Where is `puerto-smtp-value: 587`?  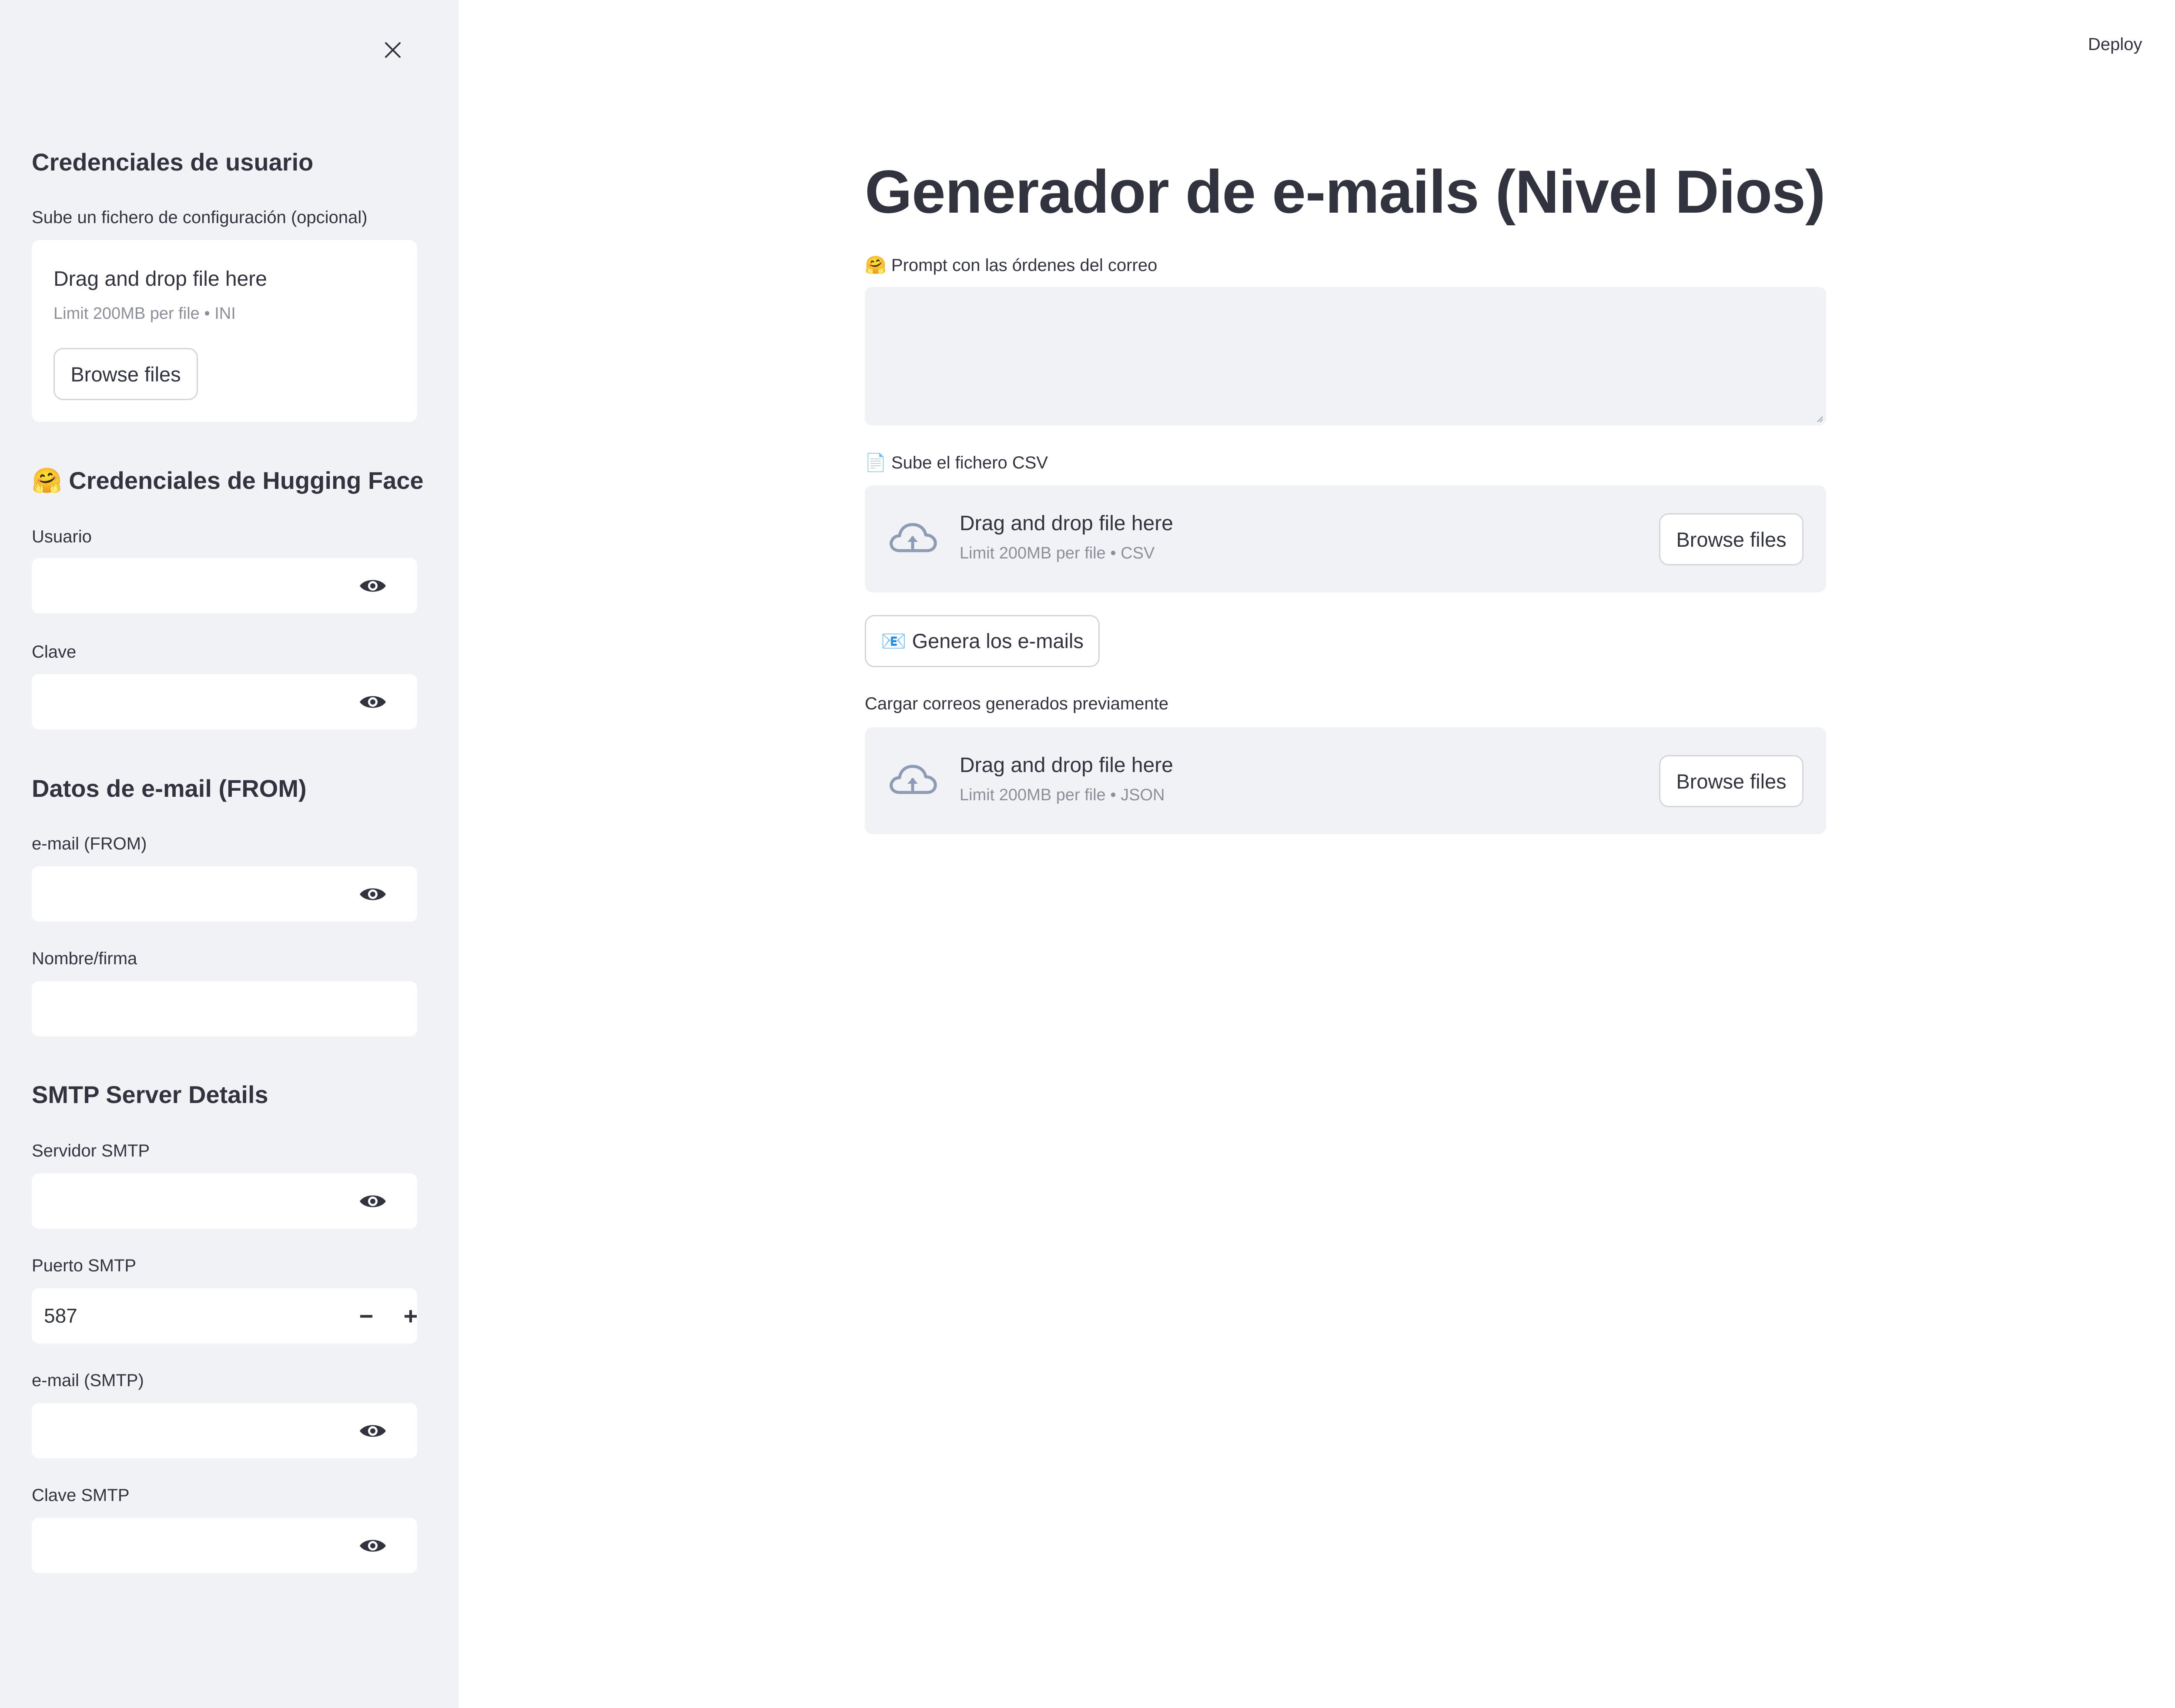 puerto-smtp-value: 587 is located at coordinates (60, 1315).